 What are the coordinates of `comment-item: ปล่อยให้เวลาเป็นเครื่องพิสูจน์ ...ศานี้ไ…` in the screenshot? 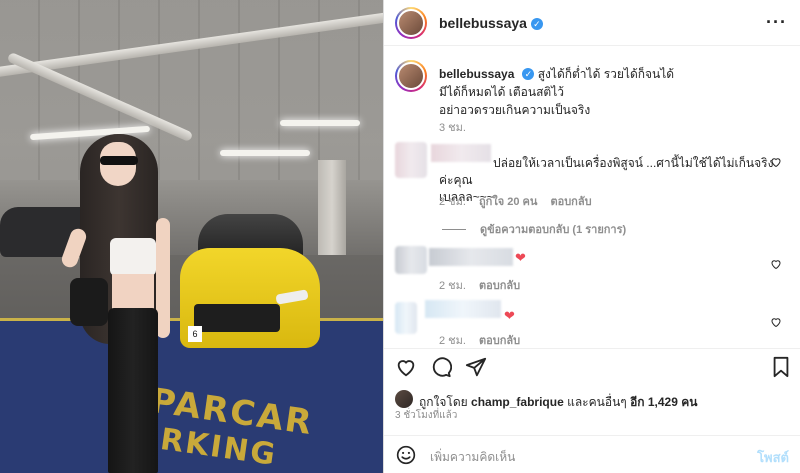 It's located at (592, 177).